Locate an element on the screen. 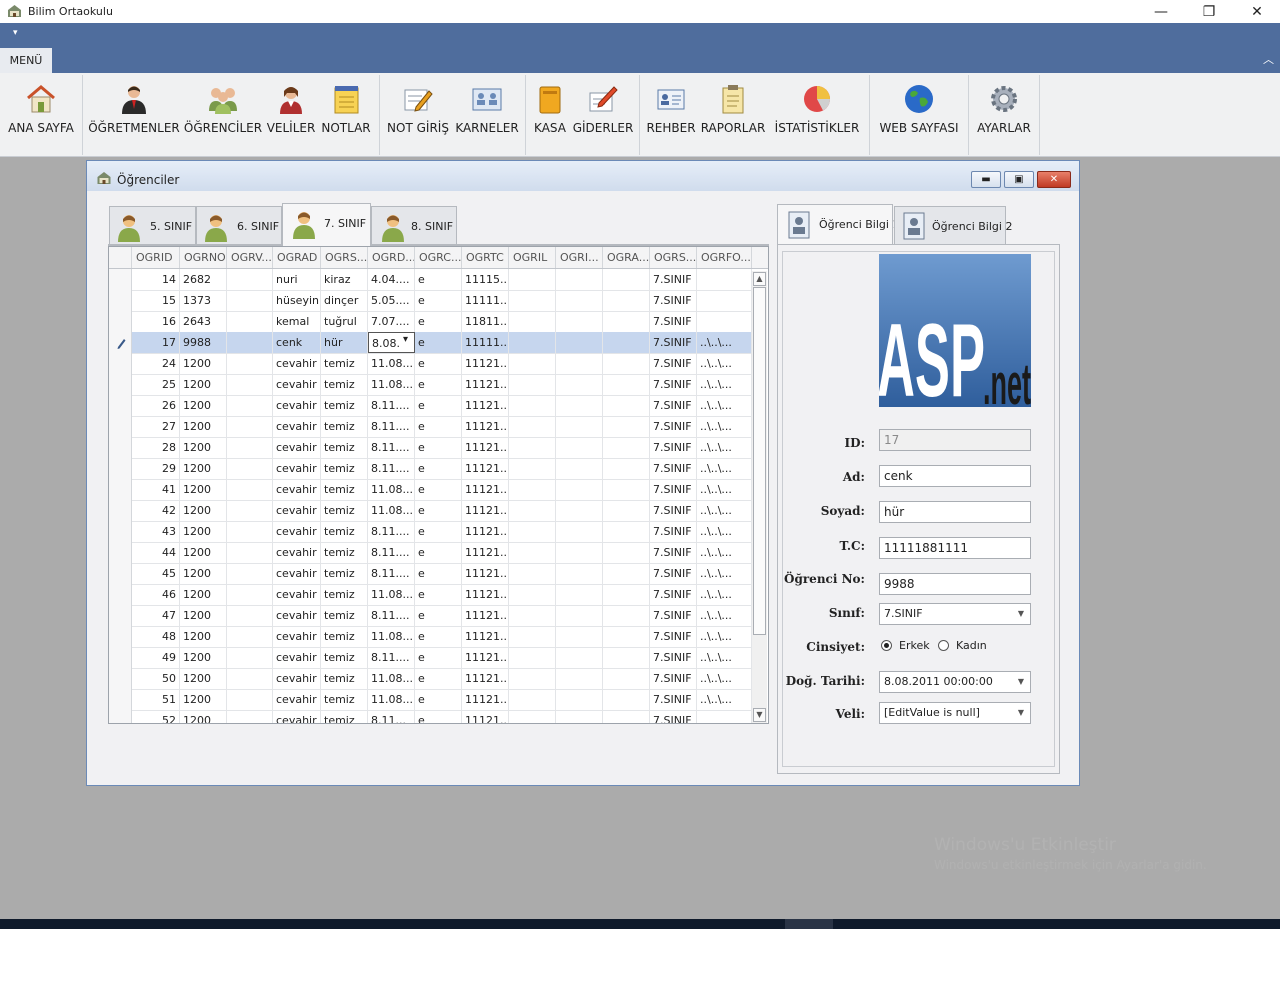 This screenshot has height=999, width=1280. table-cell: 15 is located at coordinates (156, 300).